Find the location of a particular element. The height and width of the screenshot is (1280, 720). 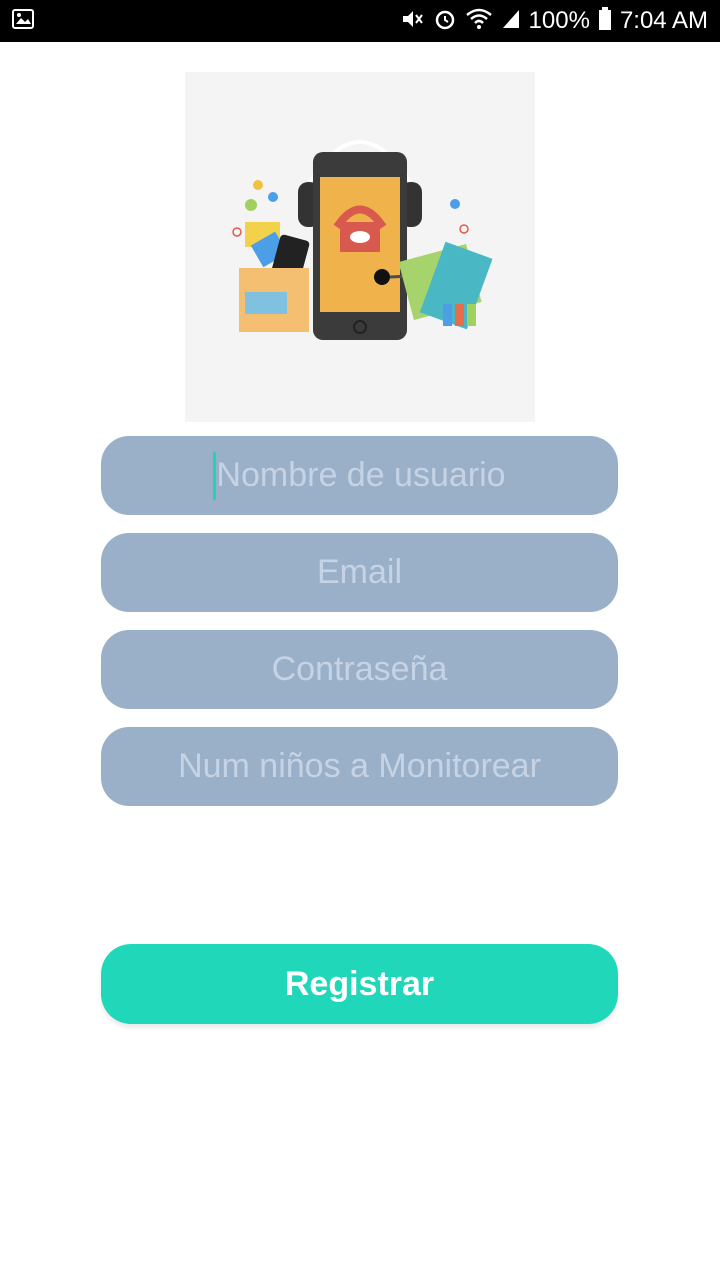

status-right: 100% 7:04 AM is located at coordinates (554, 21).